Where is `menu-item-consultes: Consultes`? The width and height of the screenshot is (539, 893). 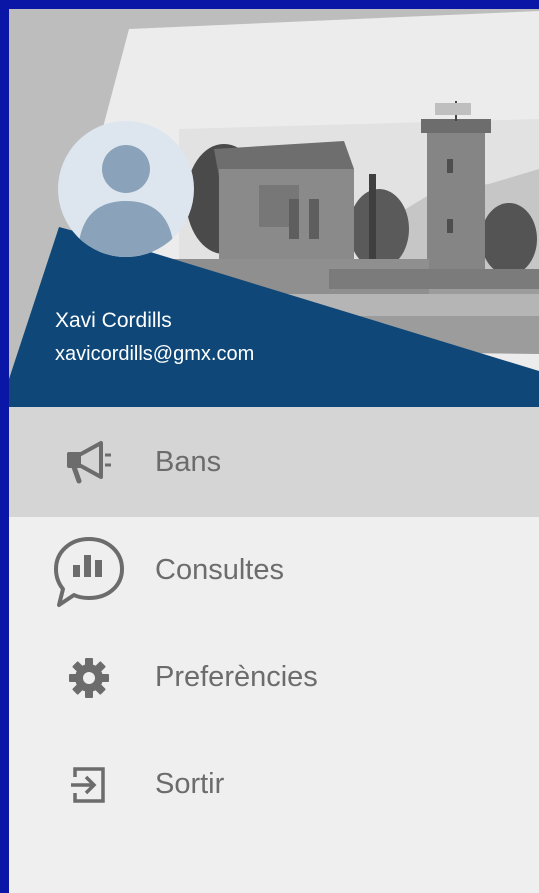 menu-item-consultes: Consultes is located at coordinates (274, 570).